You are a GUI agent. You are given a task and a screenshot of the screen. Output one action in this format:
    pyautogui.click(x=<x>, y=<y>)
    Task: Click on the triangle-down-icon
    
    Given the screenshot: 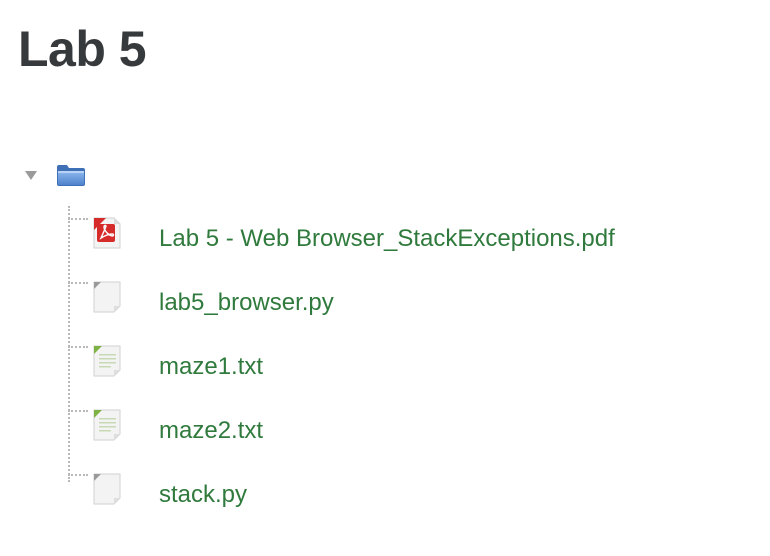 What is the action you would take?
    pyautogui.click(x=31, y=175)
    